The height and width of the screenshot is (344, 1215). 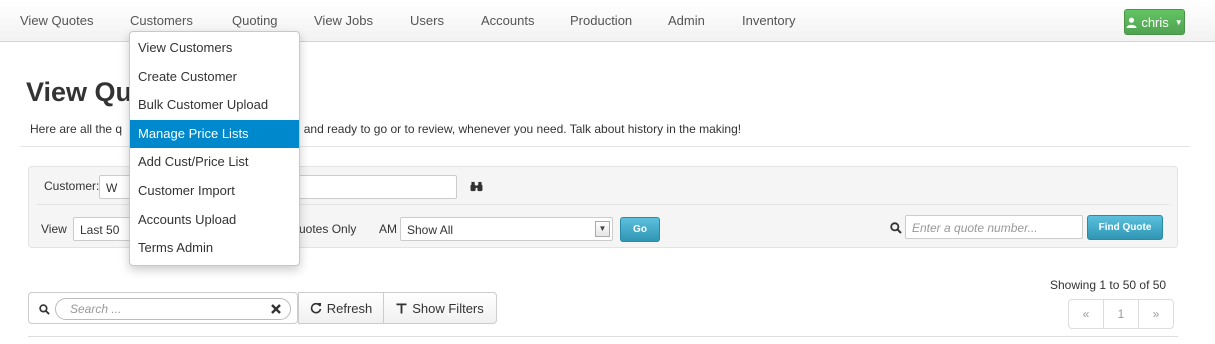 What do you see at coordinates (316, 308) in the screenshot?
I see `refresh-icon` at bounding box center [316, 308].